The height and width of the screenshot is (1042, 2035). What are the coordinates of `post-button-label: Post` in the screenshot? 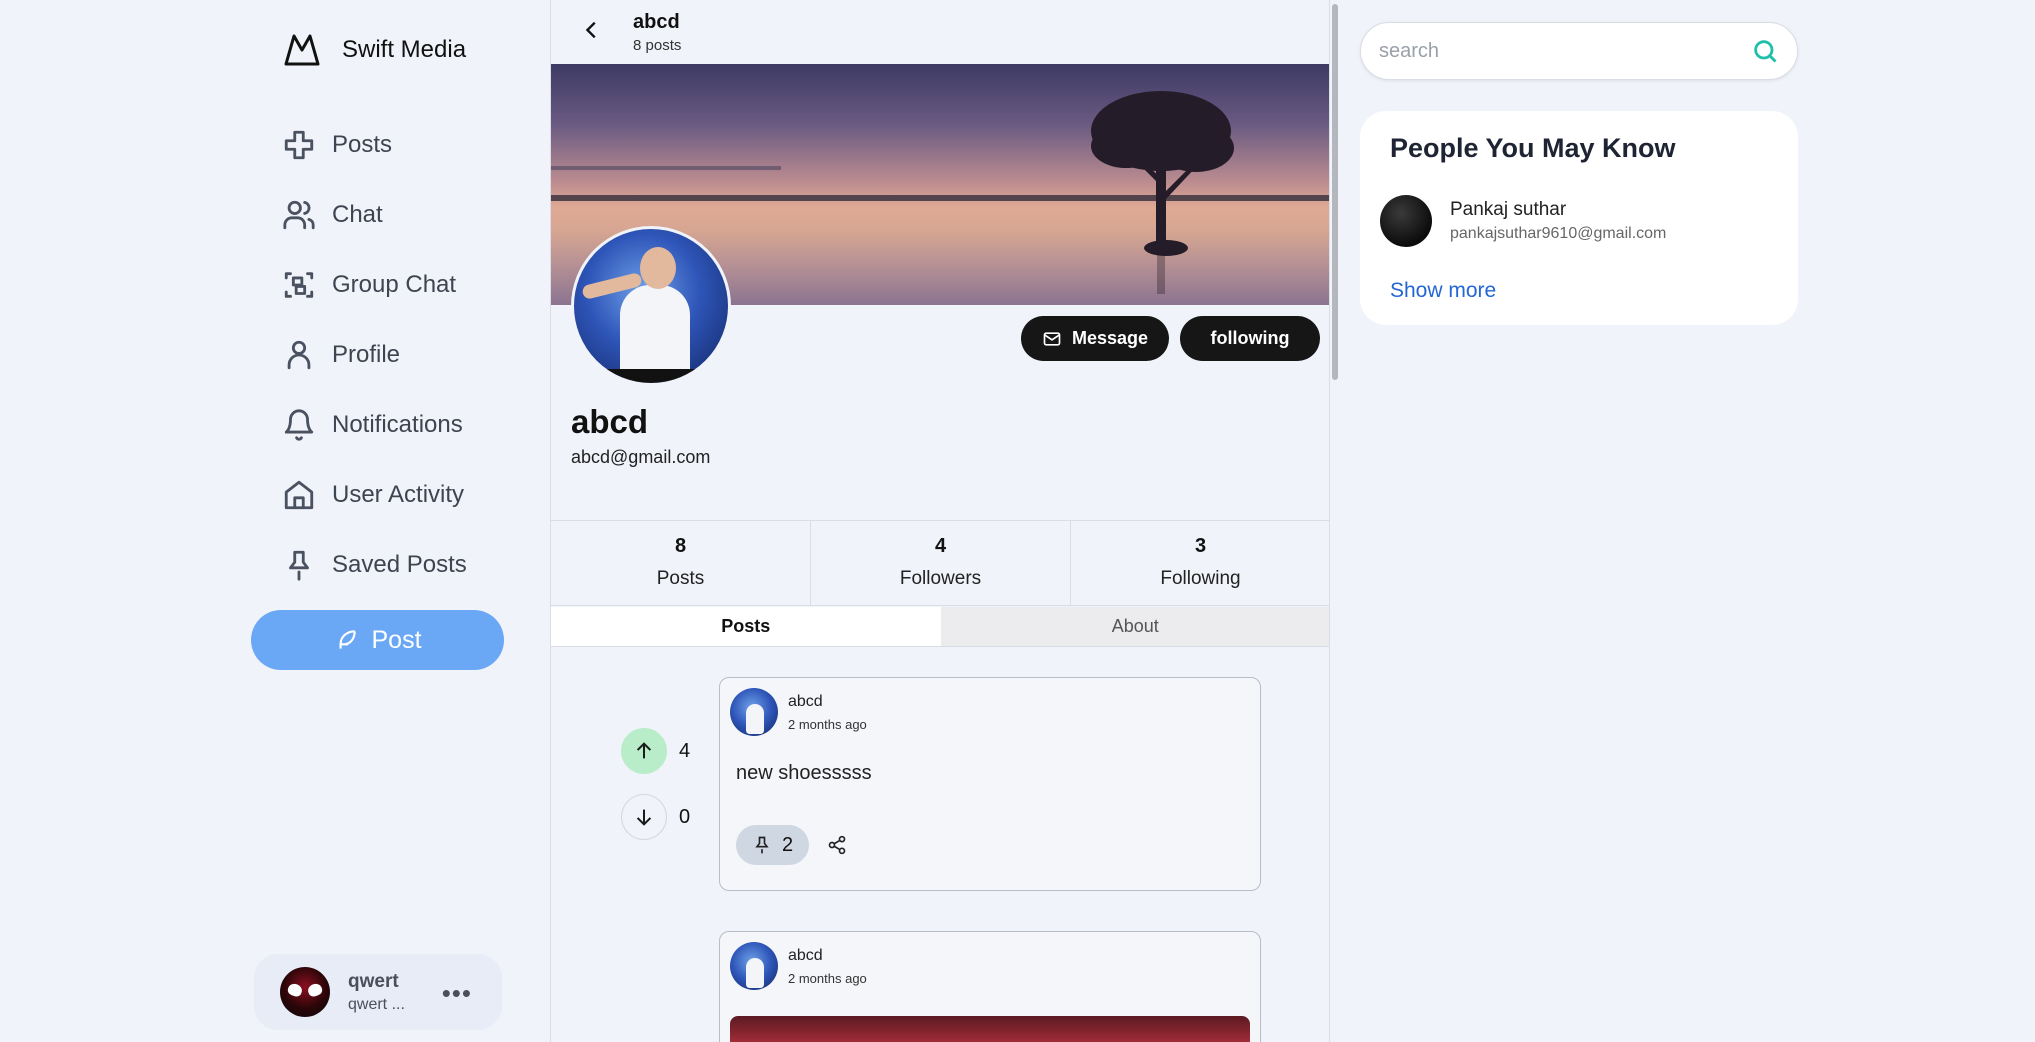 It's located at (396, 639).